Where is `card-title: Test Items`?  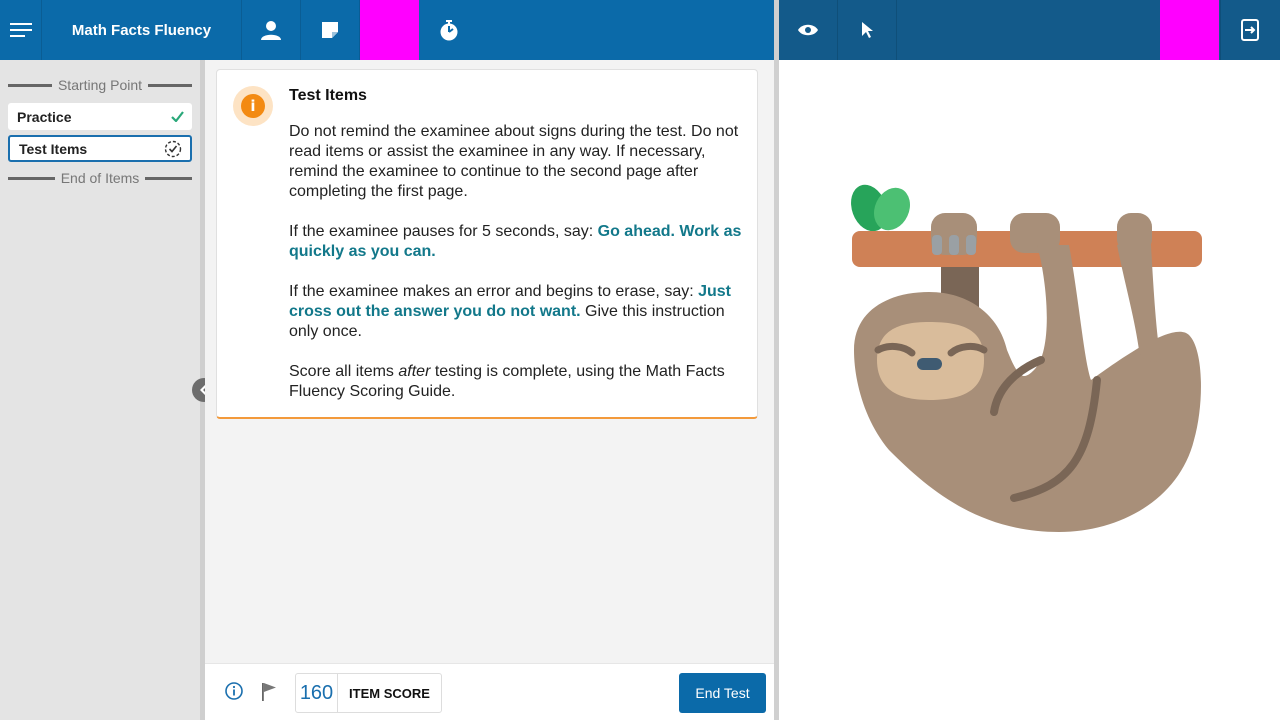 card-title: Test Items is located at coordinates (328, 95).